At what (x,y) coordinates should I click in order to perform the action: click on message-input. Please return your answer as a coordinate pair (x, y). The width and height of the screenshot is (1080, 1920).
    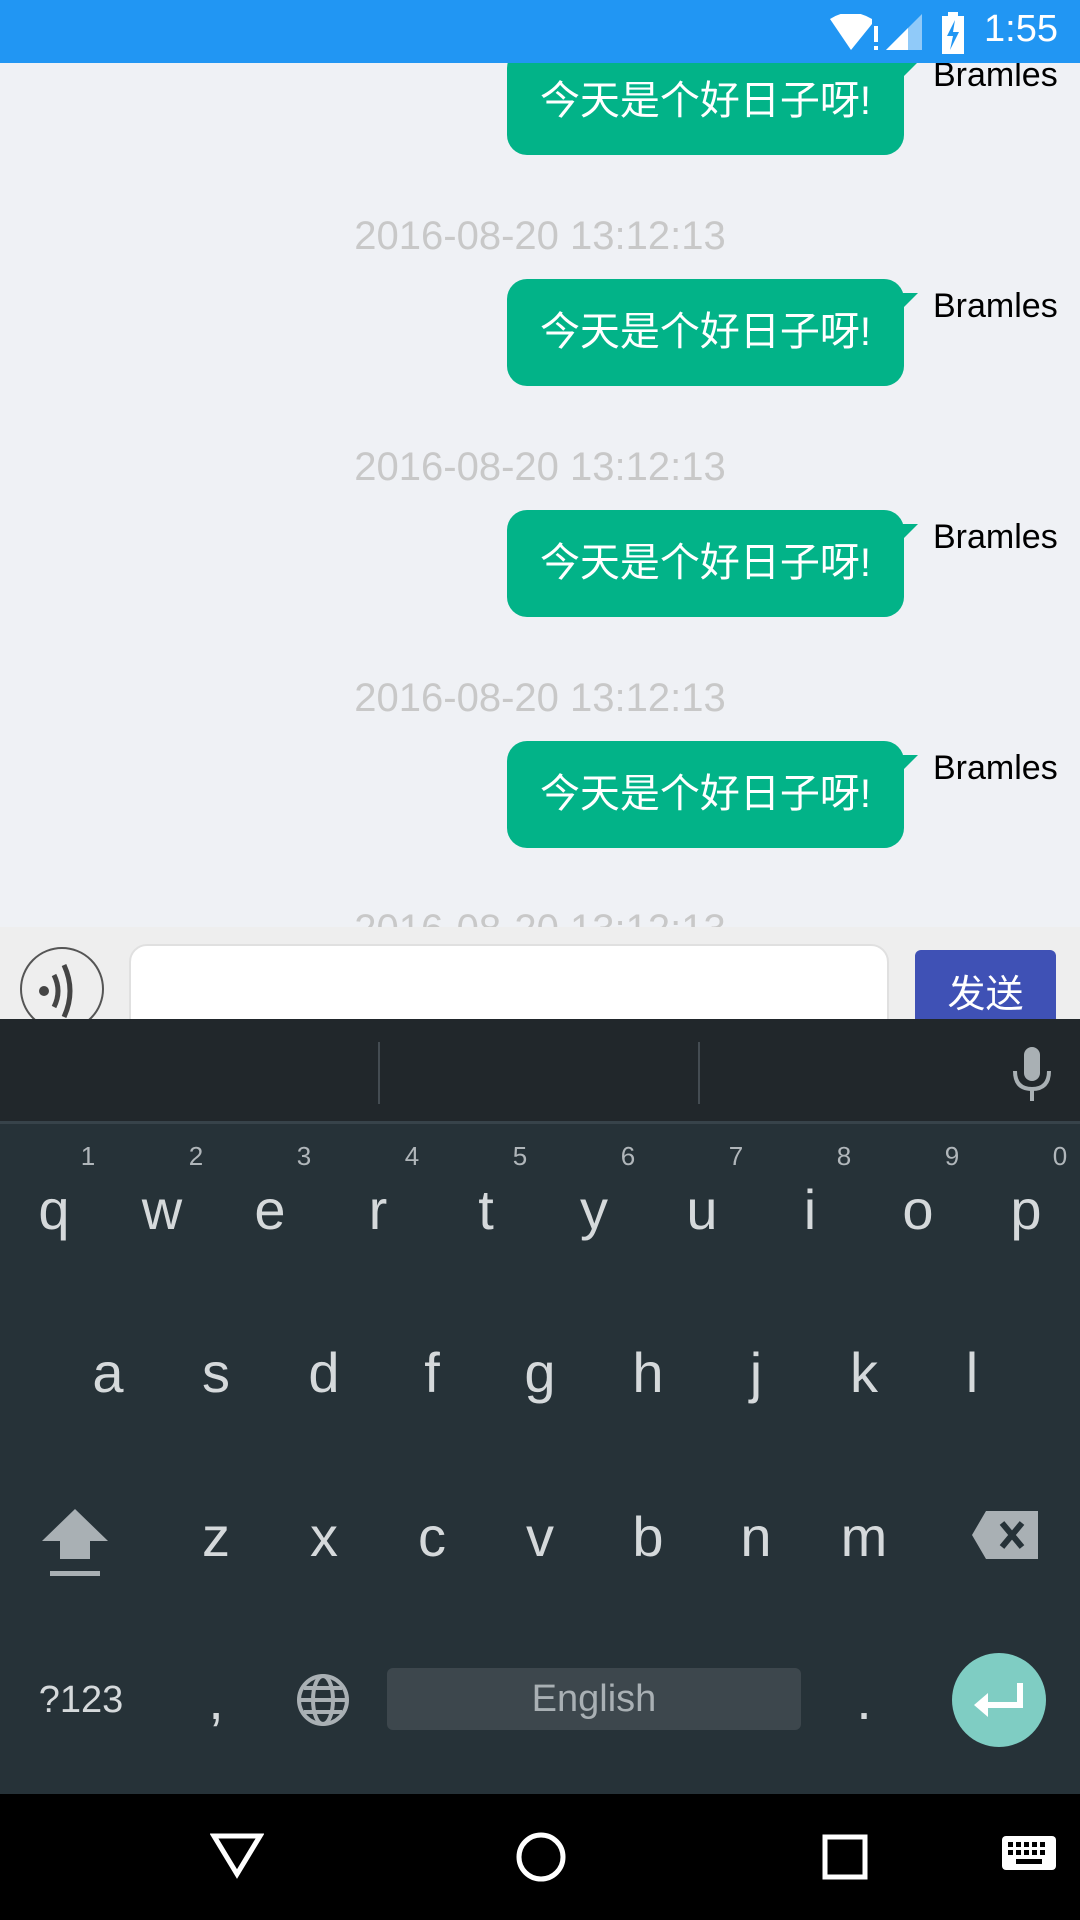
    Looking at the image, I should click on (509, 981).